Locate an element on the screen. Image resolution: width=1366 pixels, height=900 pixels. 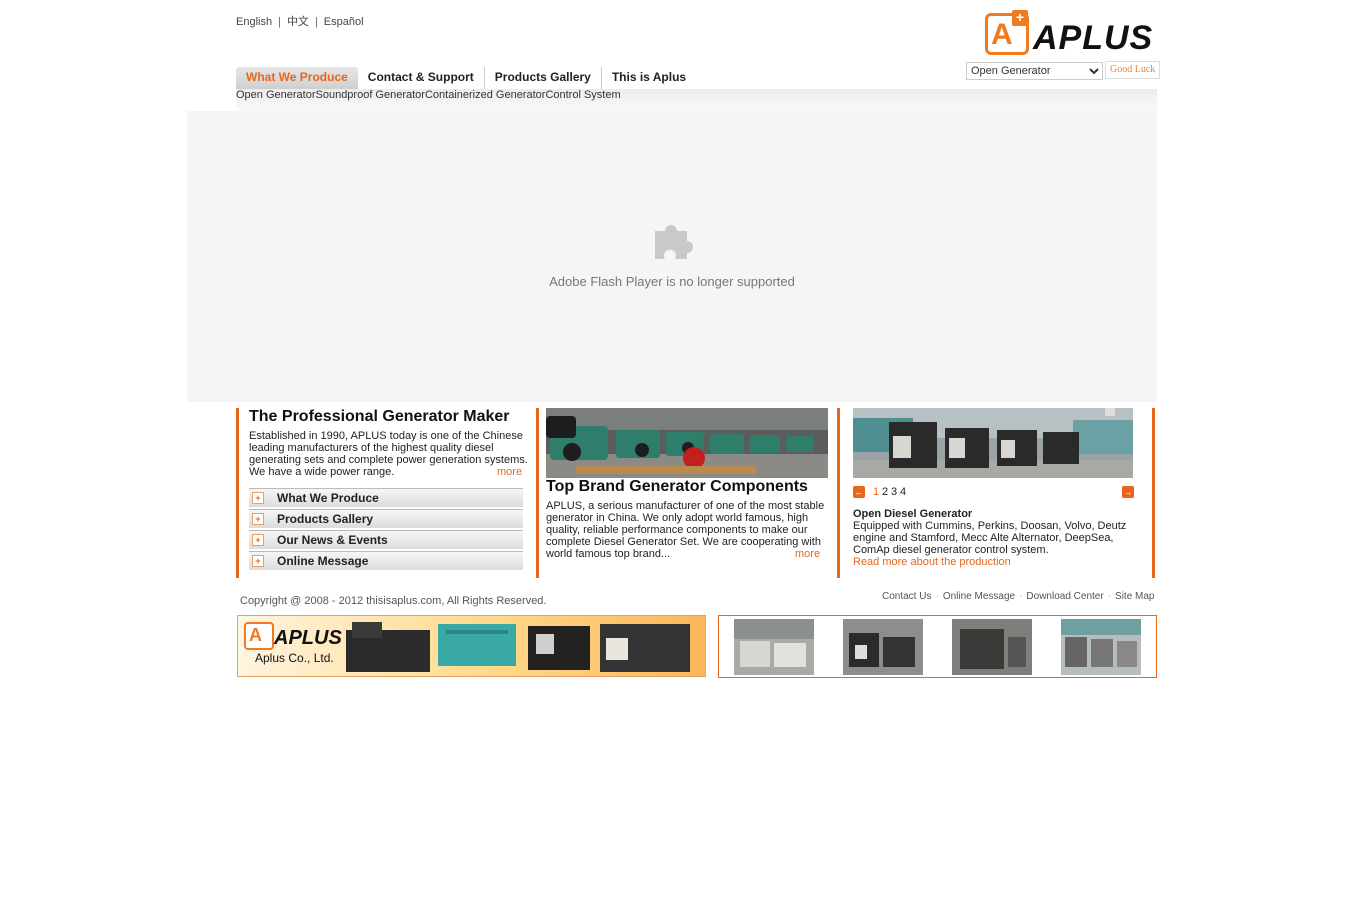
logo-plus-icon: + is located at coordinates (1020, 18).